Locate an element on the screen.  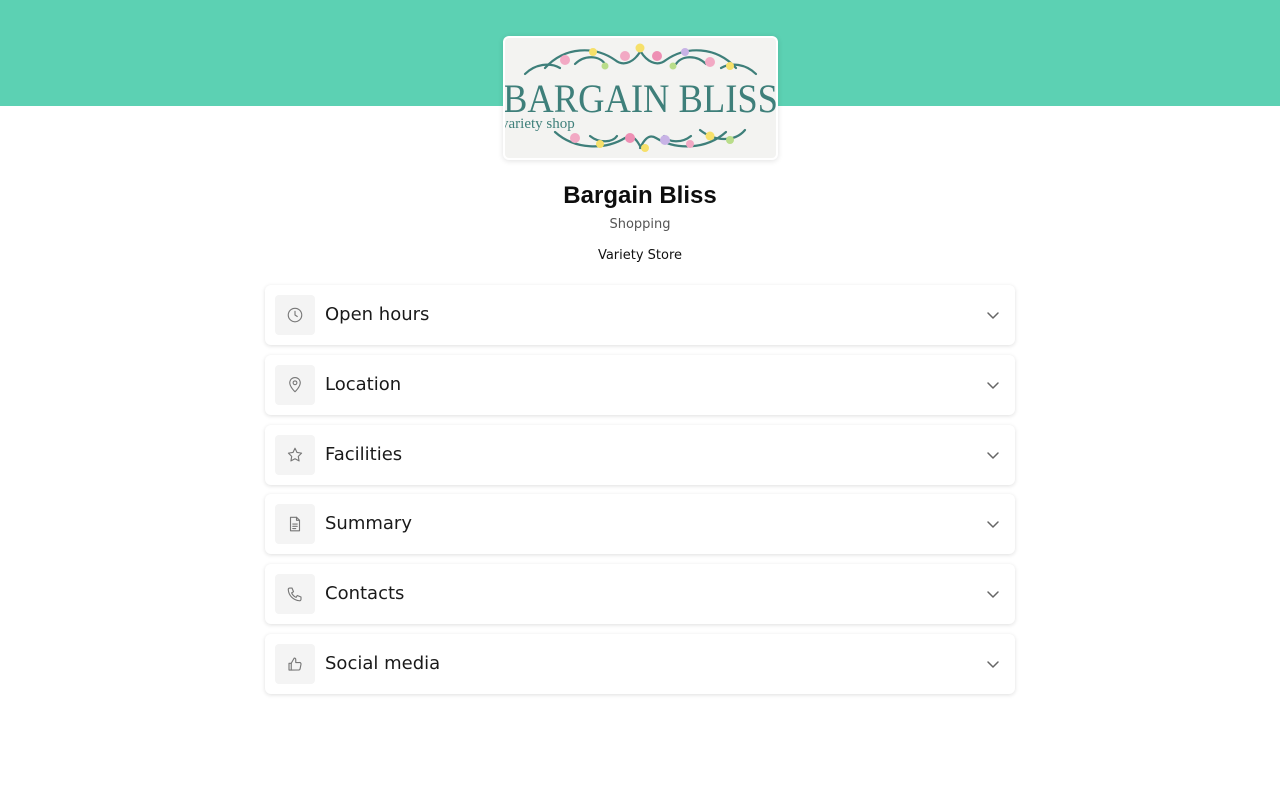
section-location: Location is located at coordinates (640, 384).